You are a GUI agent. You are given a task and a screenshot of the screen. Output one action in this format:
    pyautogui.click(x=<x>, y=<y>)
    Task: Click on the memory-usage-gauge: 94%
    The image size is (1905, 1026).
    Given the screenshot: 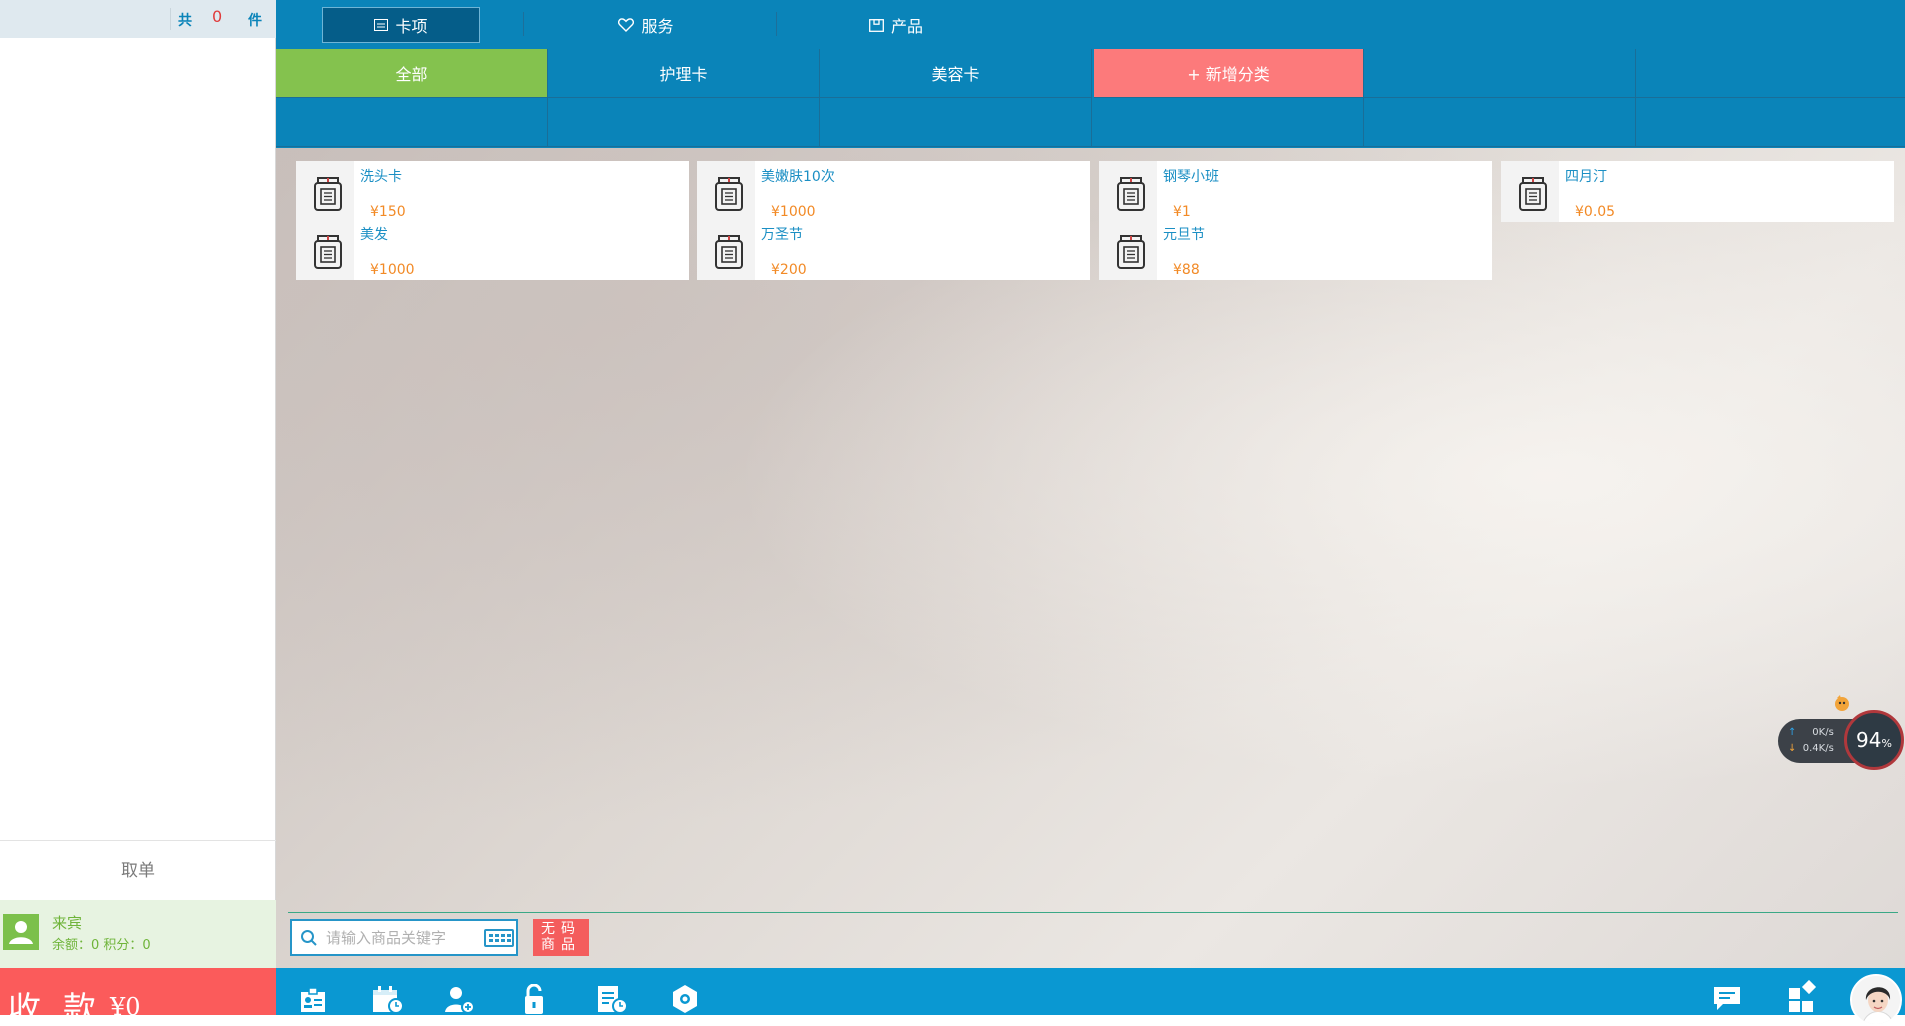 What is the action you would take?
    pyautogui.click(x=1874, y=740)
    